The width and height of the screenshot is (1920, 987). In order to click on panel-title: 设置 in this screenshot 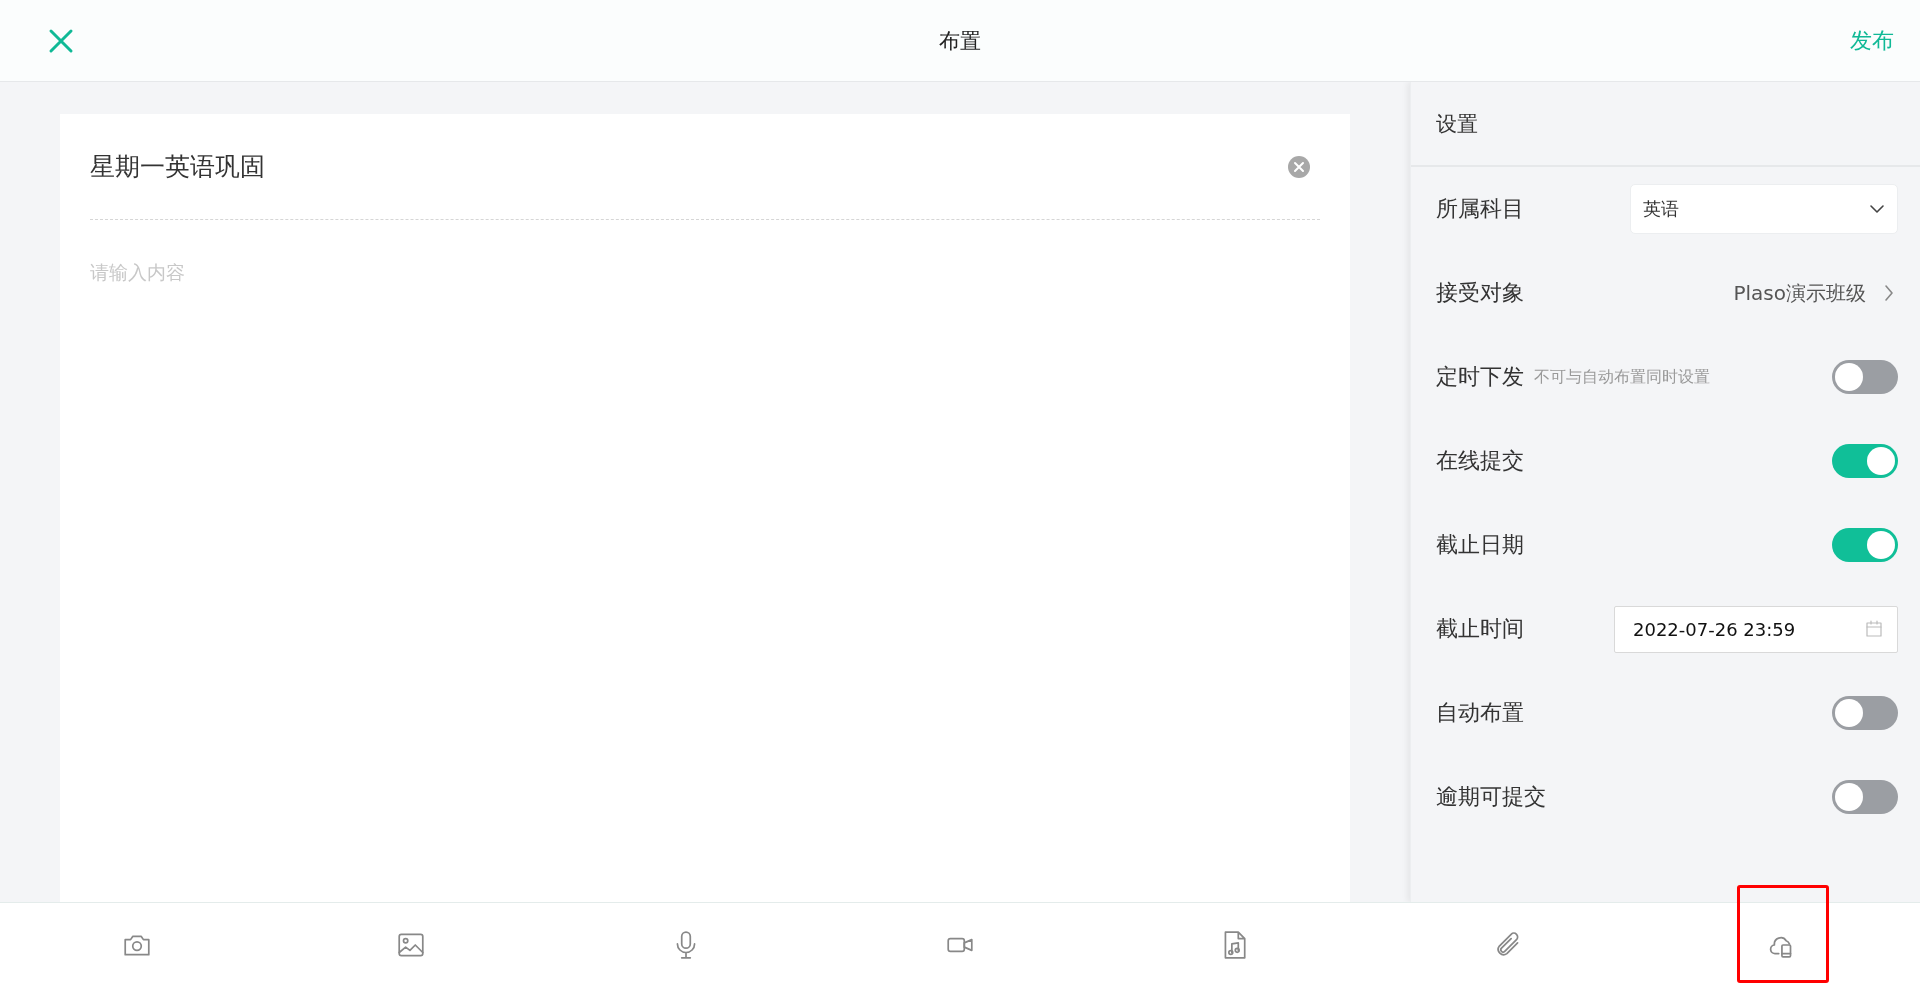, I will do `click(1457, 124)`.